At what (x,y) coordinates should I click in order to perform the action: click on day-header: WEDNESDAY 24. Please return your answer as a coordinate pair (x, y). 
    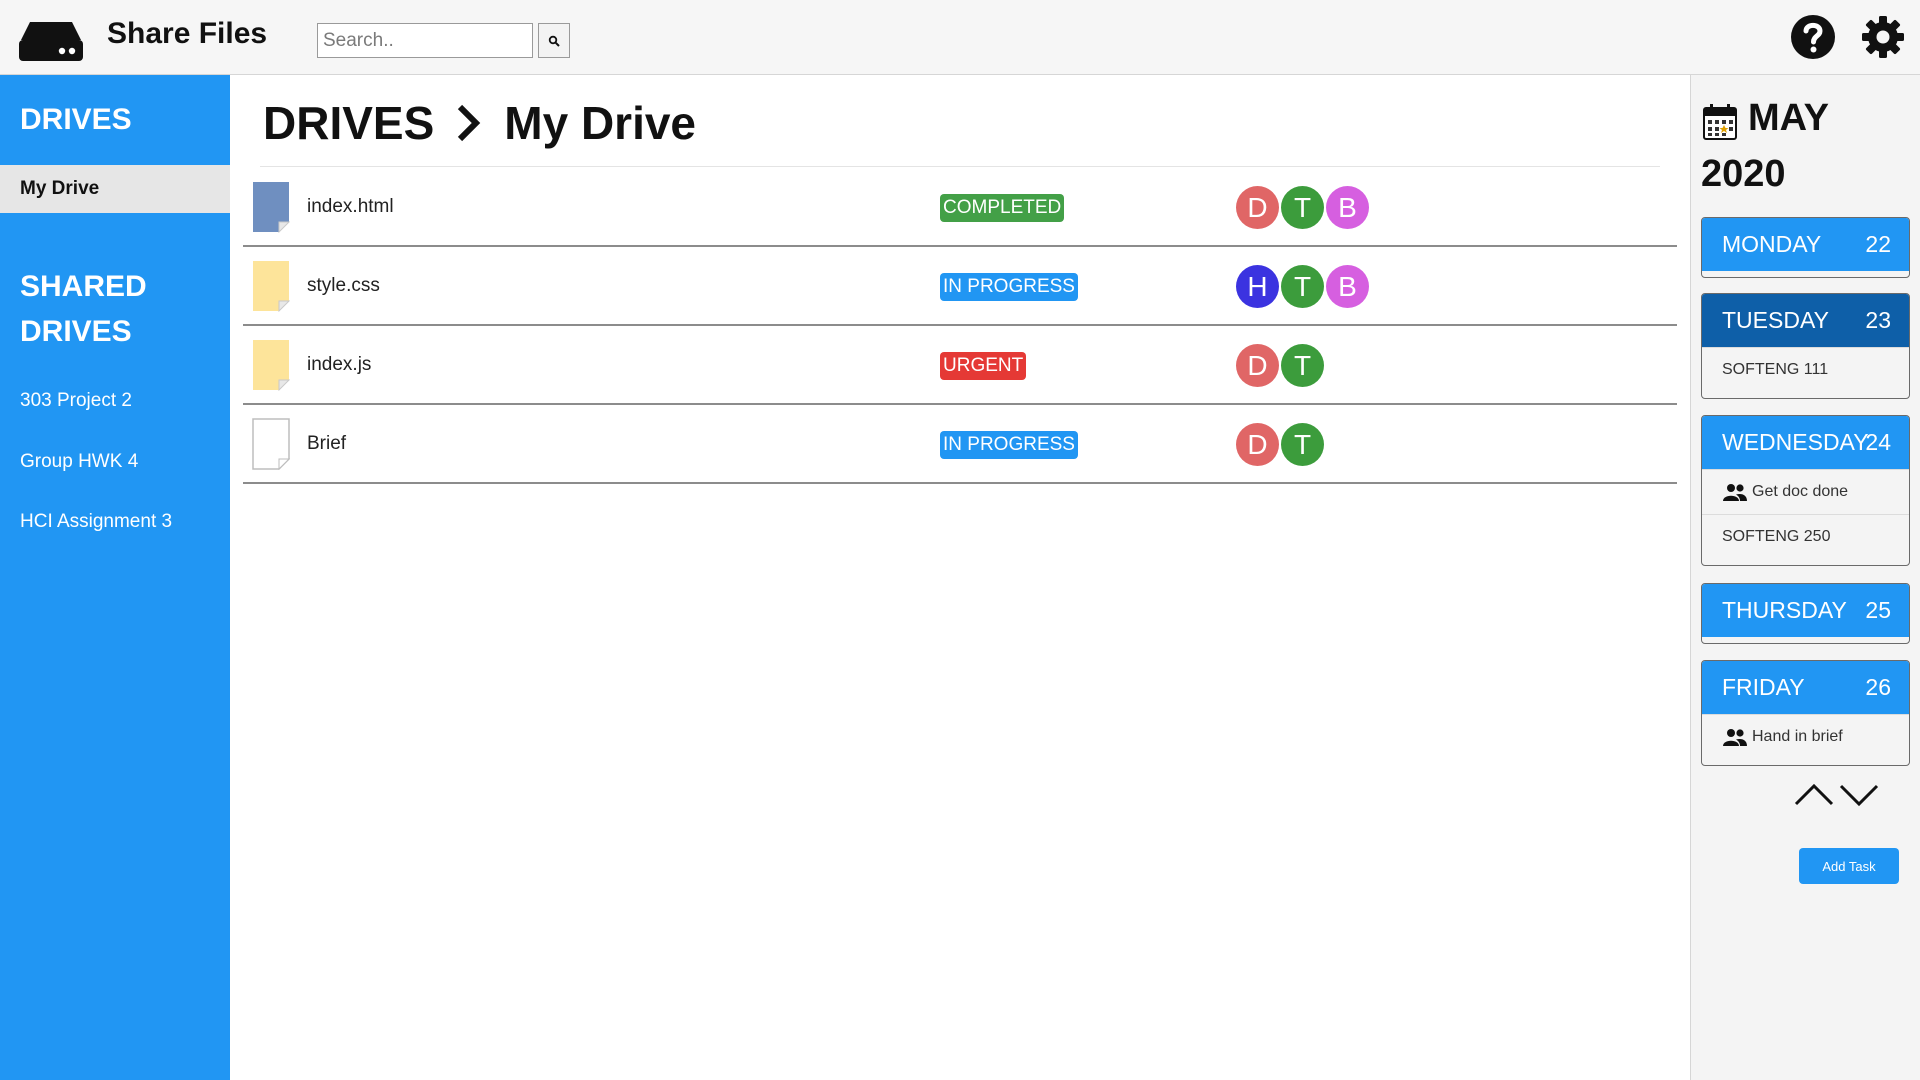
    Looking at the image, I should click on (1805, 442).